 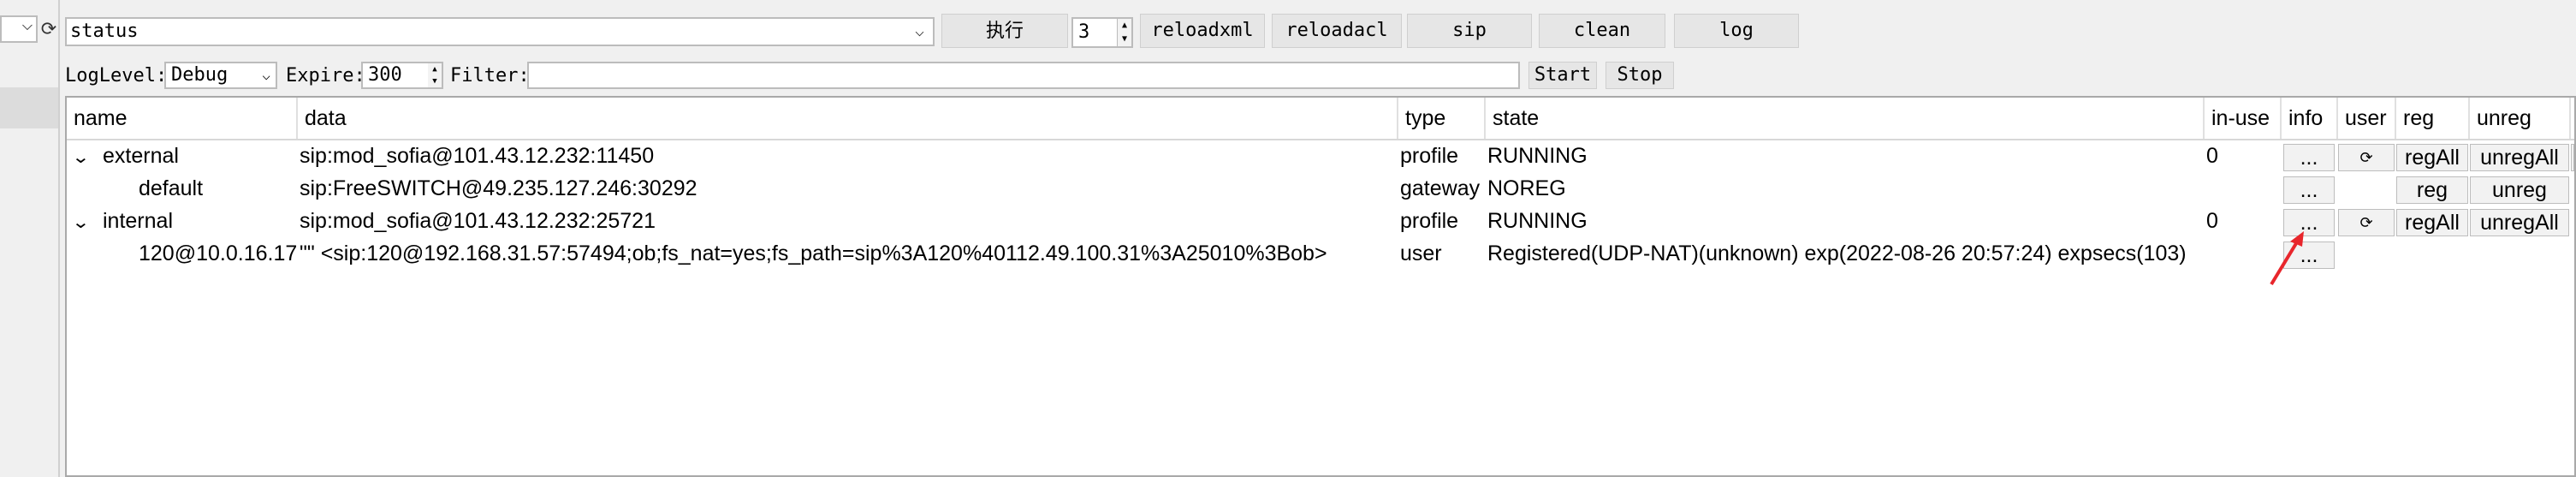 What do you see at coordinates (1084, 32) in the screenshot?
I see `count-value: 3` at bounding box center [1084, 32].